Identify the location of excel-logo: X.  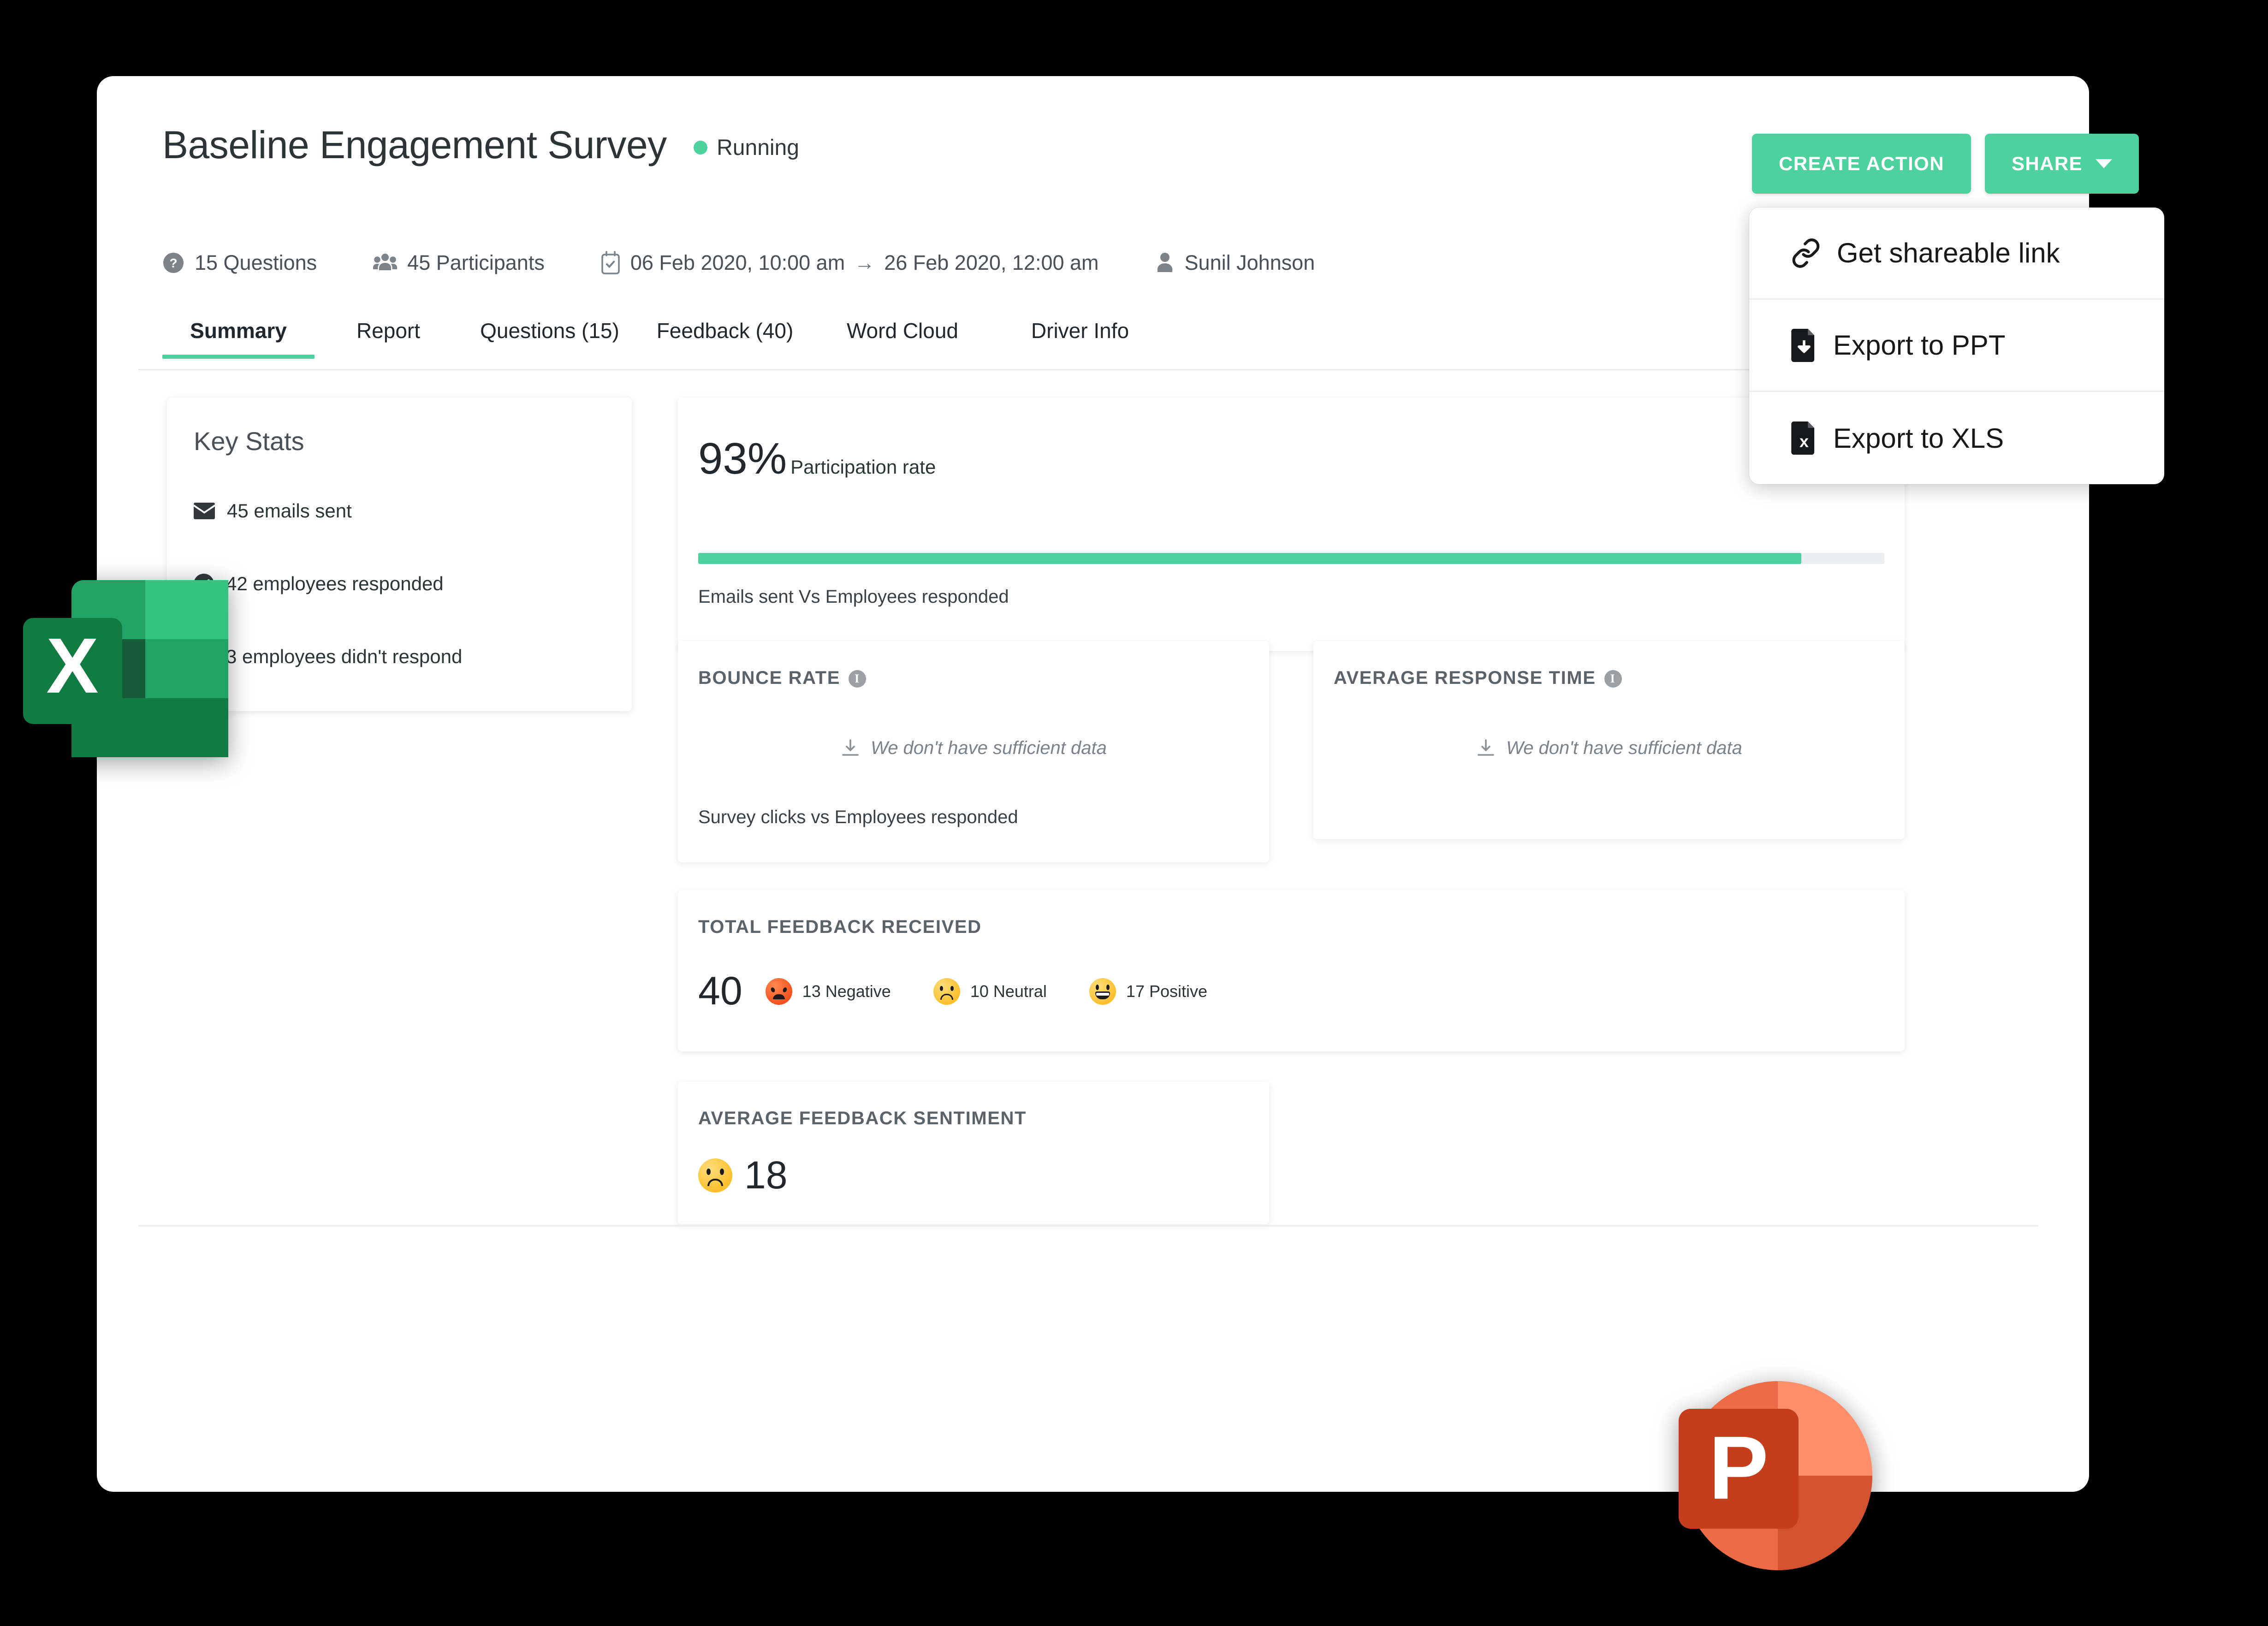
(126, 669).